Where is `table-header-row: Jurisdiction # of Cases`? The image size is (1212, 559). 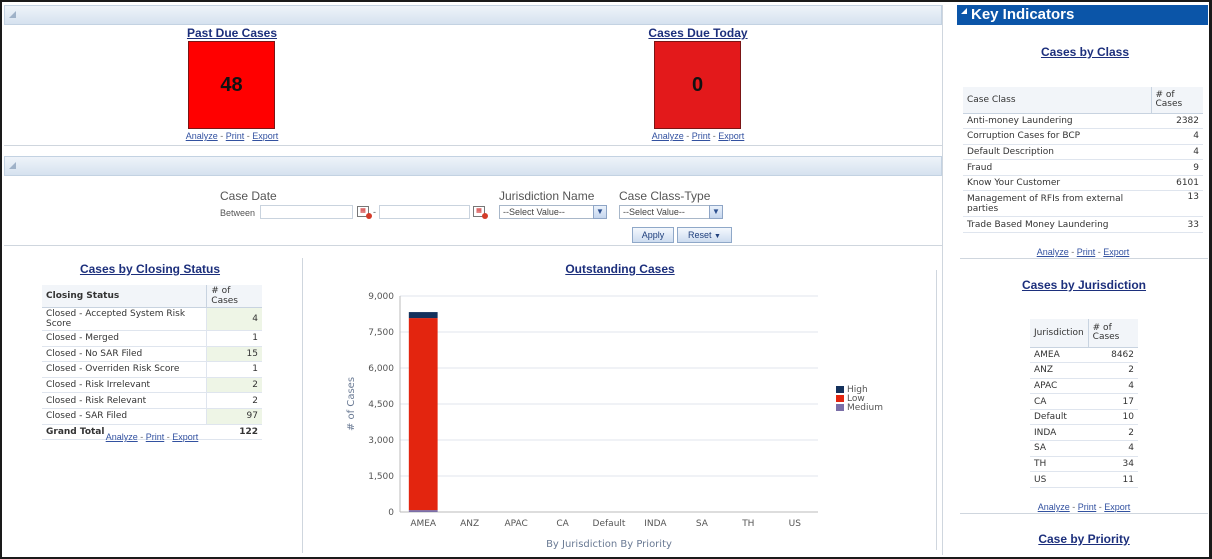
table-header-row: Jurisdiction # of Cases is located at coordinates (1084, 333).